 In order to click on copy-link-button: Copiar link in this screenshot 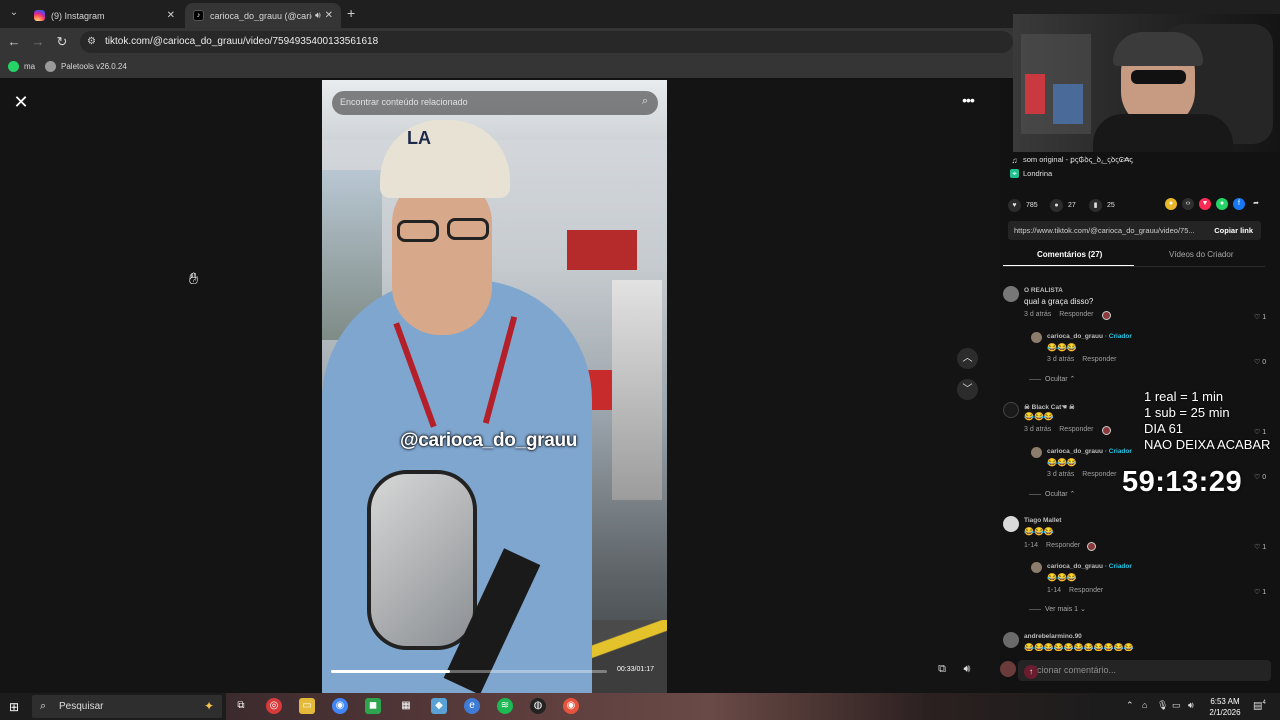, I will do `click(1233, 230)`.